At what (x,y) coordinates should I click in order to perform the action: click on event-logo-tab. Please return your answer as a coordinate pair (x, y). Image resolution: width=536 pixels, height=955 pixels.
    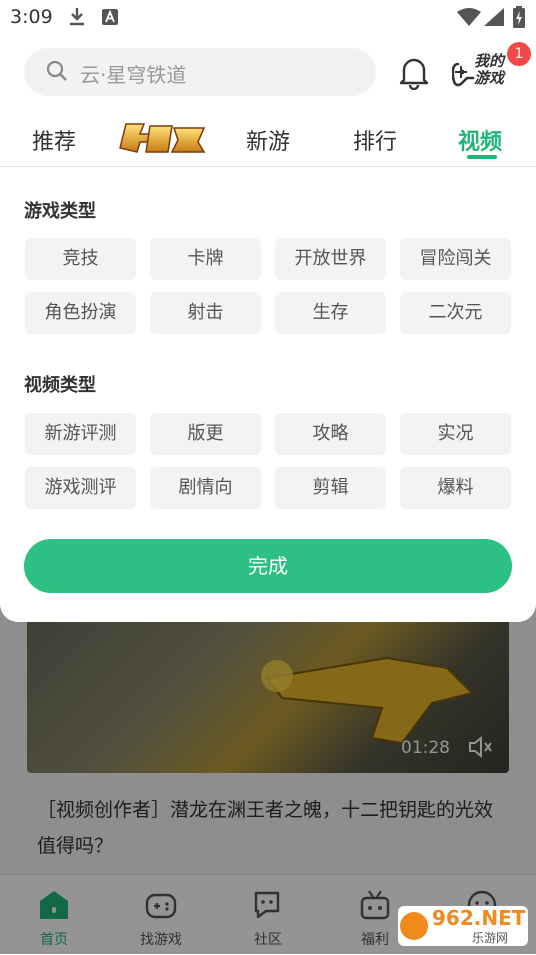
    Looking at the image, I should click on (162, 138).